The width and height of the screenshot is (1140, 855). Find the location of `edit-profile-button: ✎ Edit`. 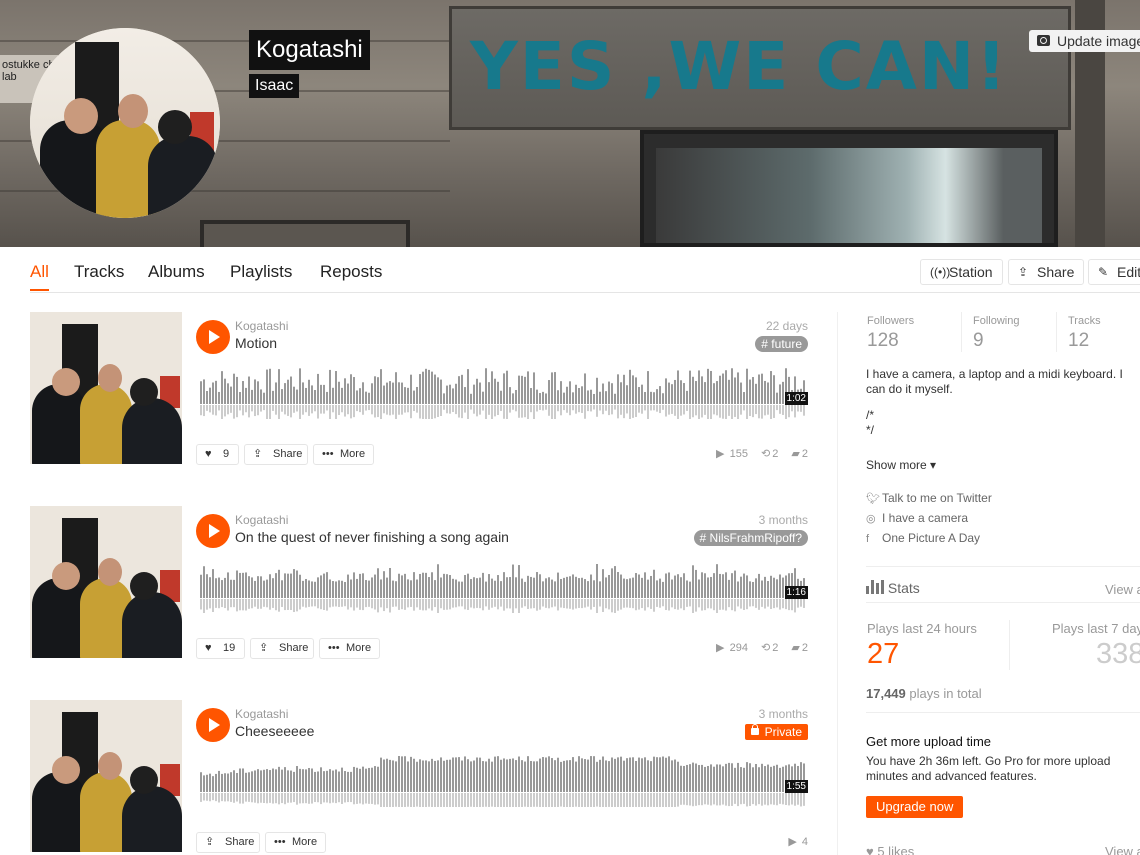

edit-profile-button: ✎ Edit is located at coordinates (1114, 272).